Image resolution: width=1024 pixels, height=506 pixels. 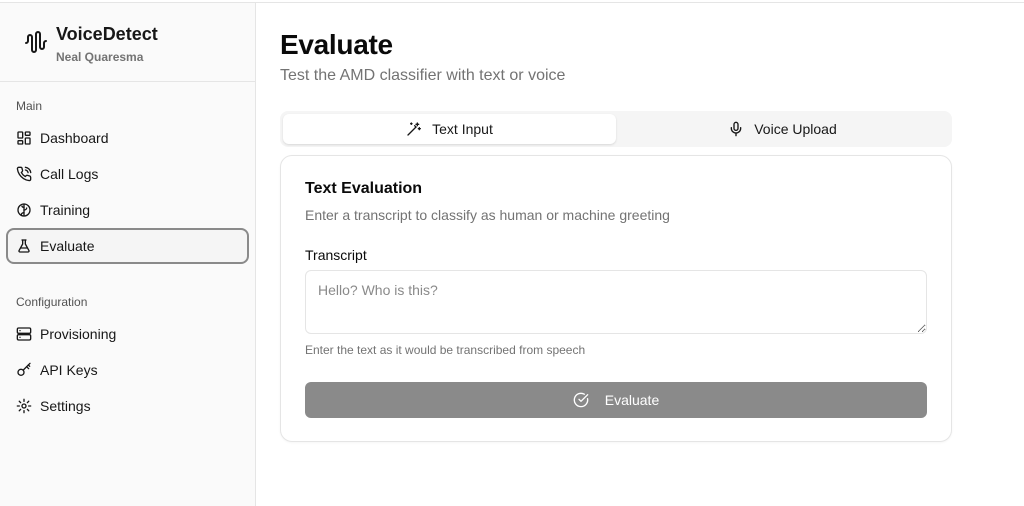 What do you see at coordinates (24, 370) in the screenshot?
I see `key-icon` at bounding box center [24, 370].